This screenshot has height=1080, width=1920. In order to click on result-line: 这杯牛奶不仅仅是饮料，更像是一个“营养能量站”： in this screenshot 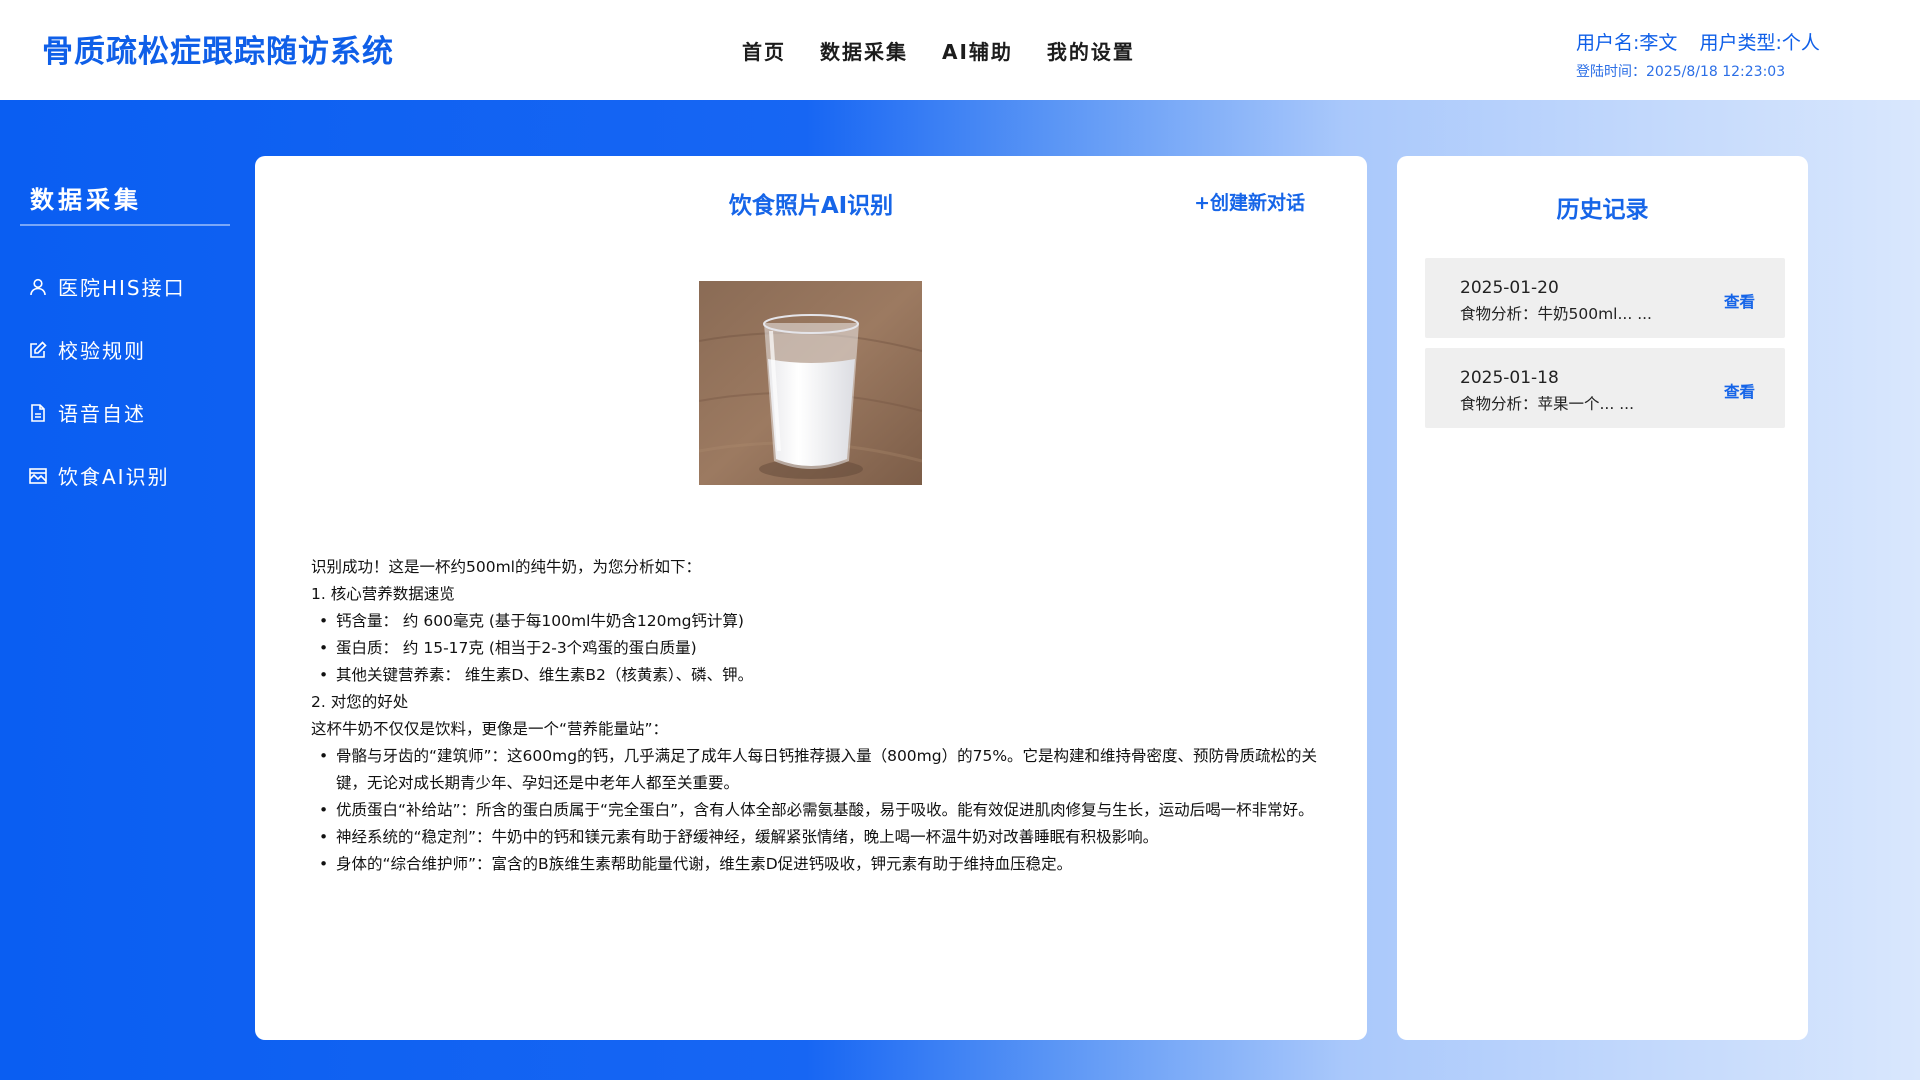, I will do `click(490, 729)`.